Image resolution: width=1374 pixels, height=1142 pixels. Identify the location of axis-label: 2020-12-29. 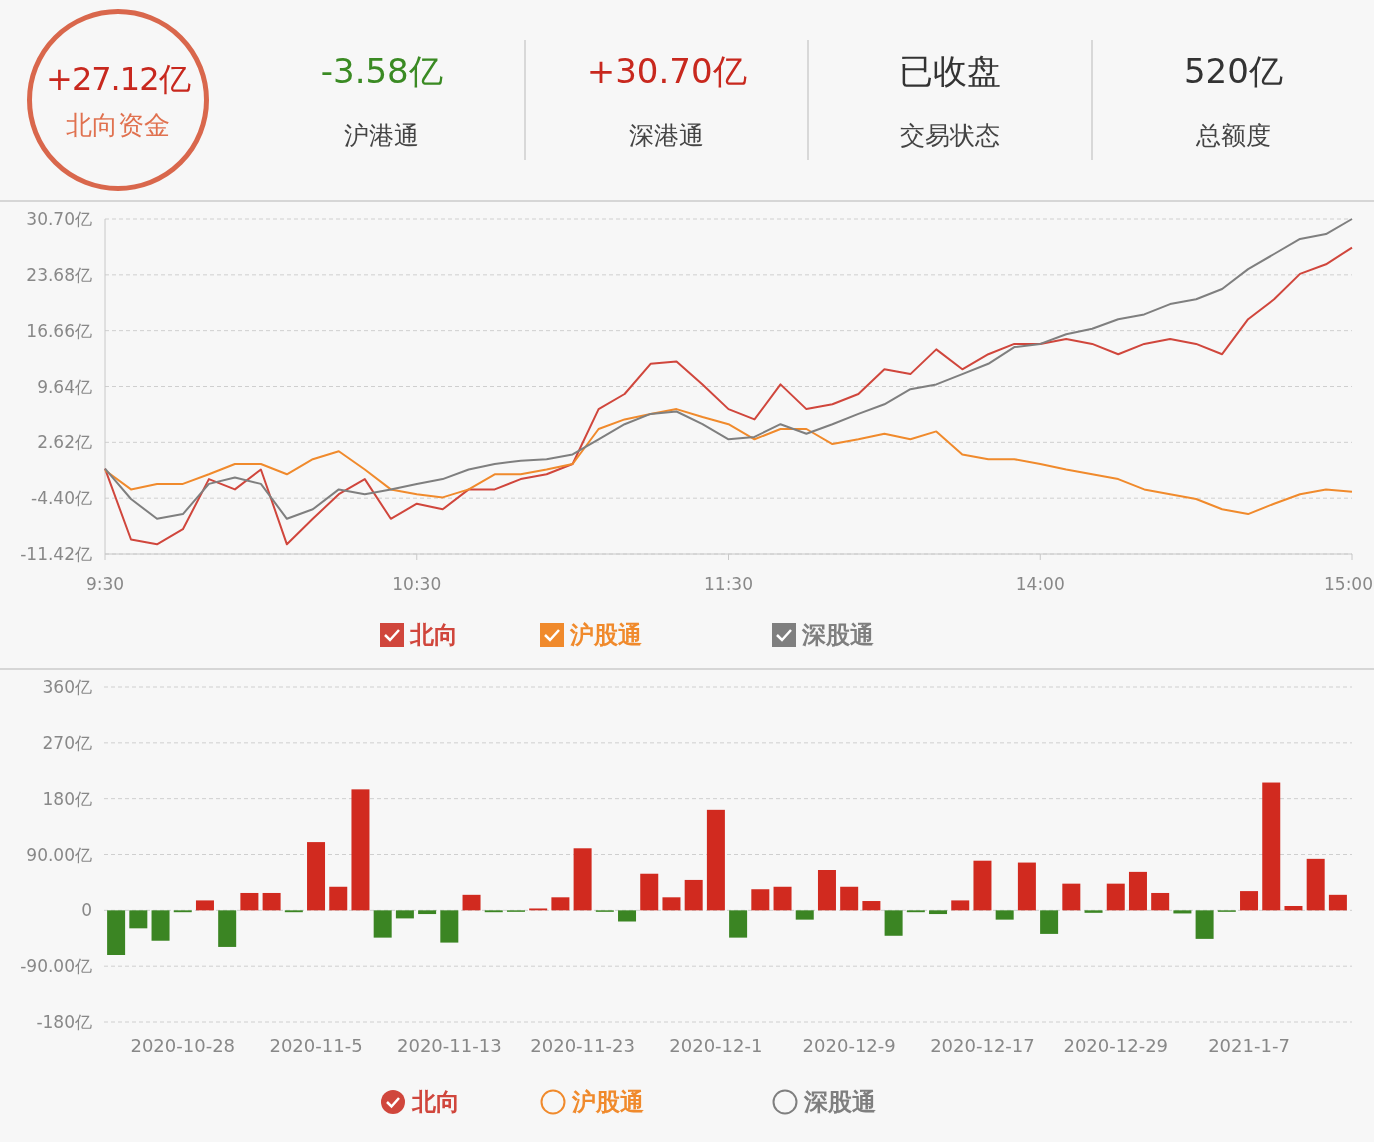
(1116, 1045).